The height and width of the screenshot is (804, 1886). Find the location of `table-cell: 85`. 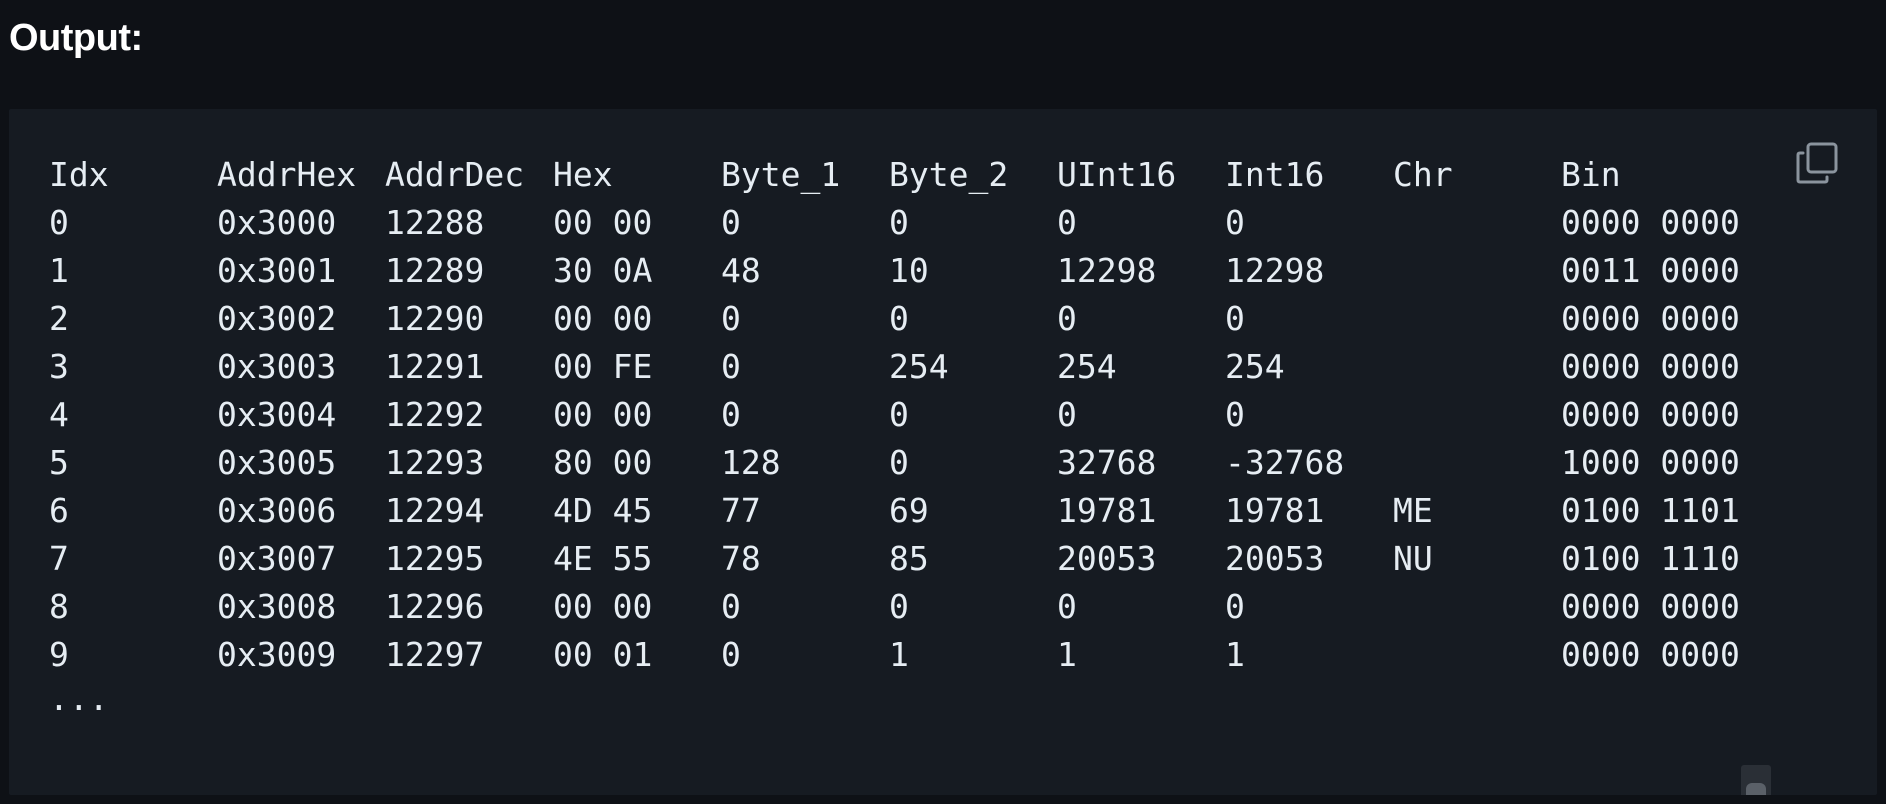

table-cell: 85 is located at coordinates (909, 558).